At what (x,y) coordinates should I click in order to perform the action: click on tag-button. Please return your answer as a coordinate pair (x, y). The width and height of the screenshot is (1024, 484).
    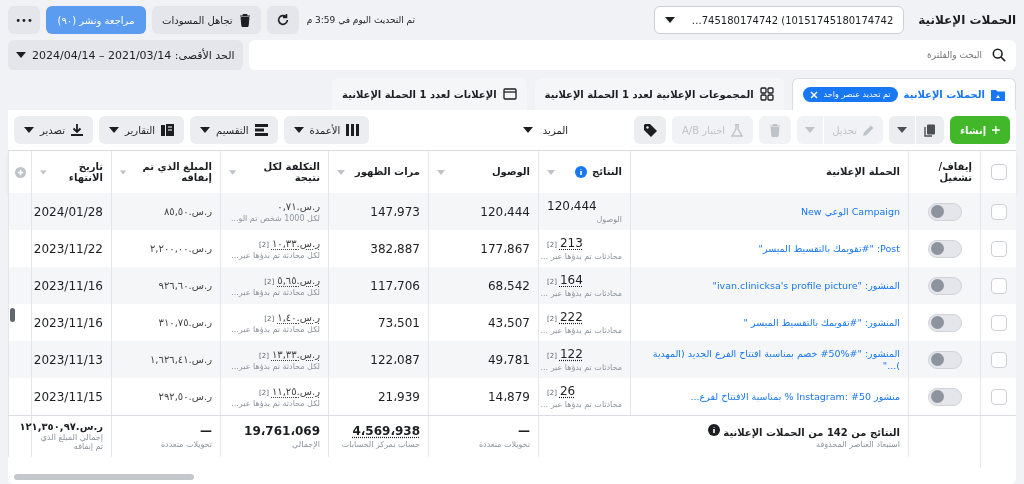
    Looking at the image, I should click on (650, 130).